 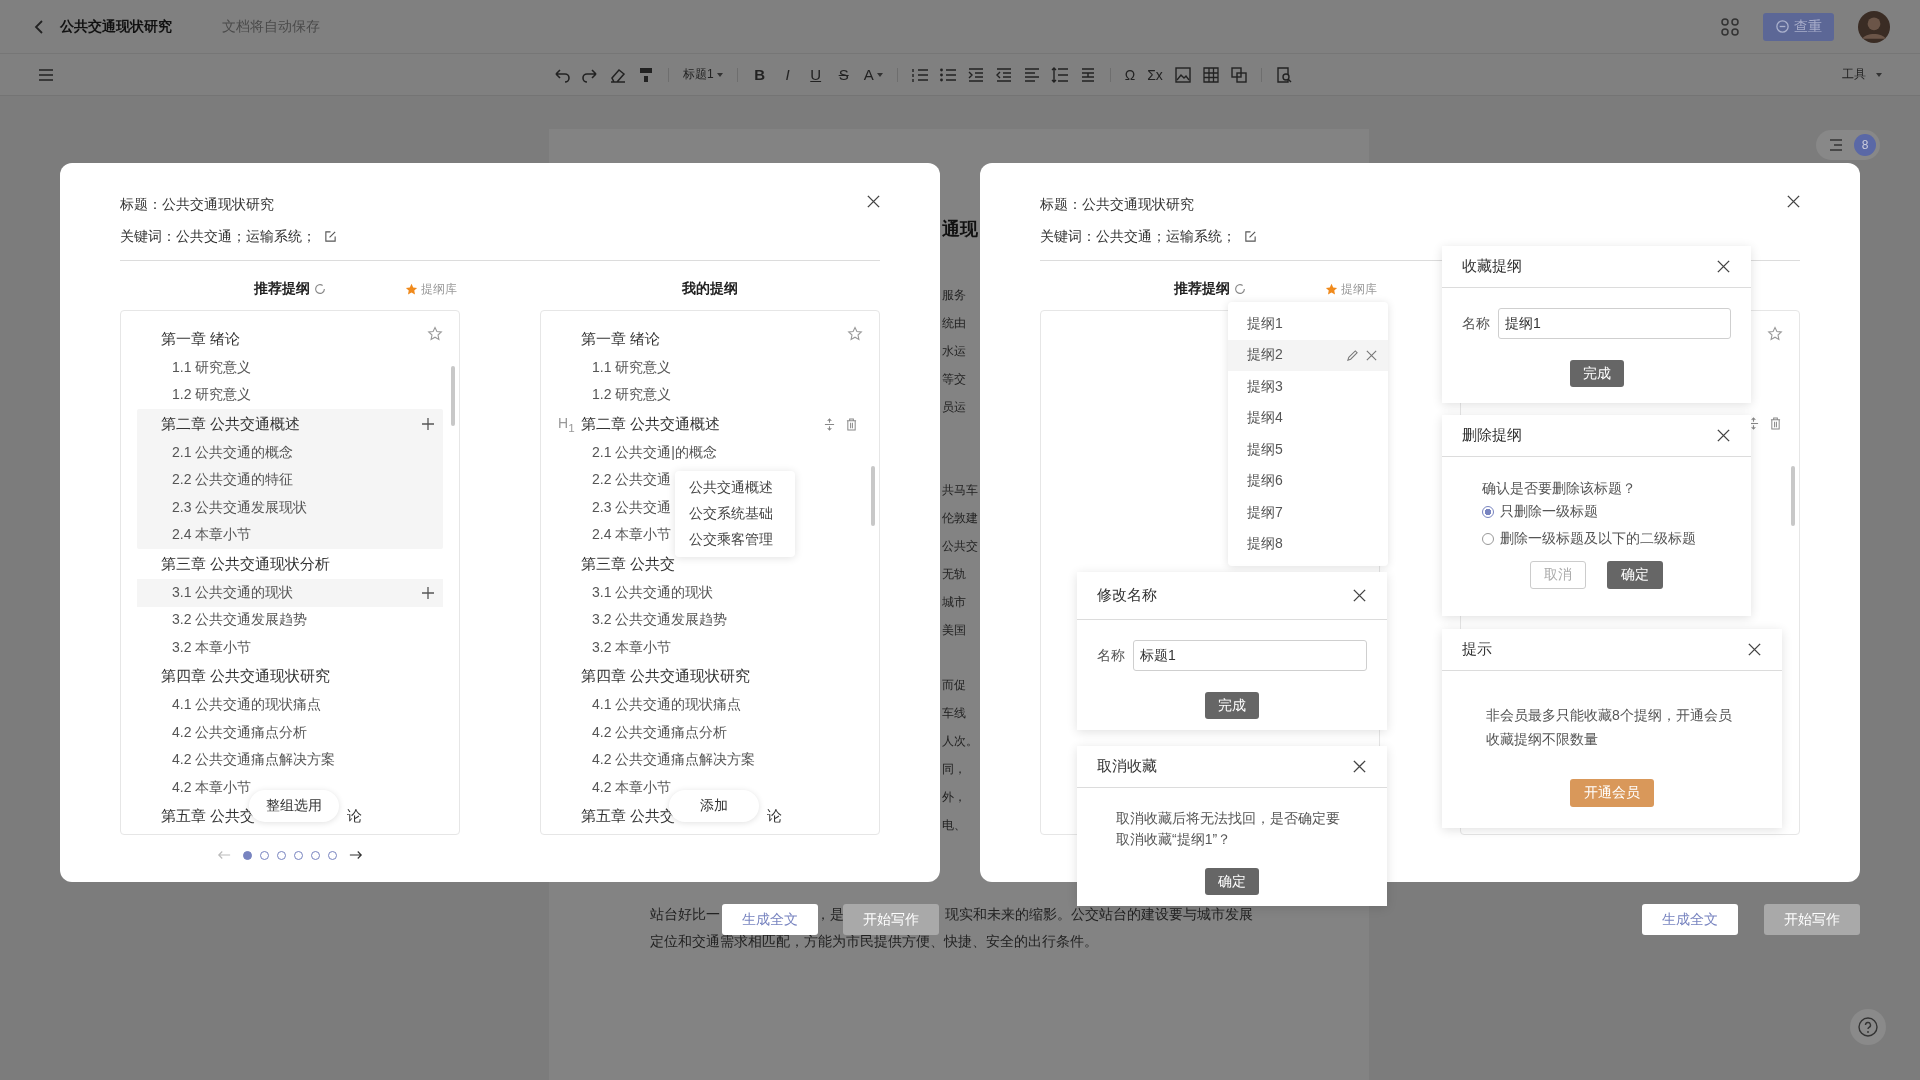 I want to click on apps-icon, so click(x=1730, y=26).